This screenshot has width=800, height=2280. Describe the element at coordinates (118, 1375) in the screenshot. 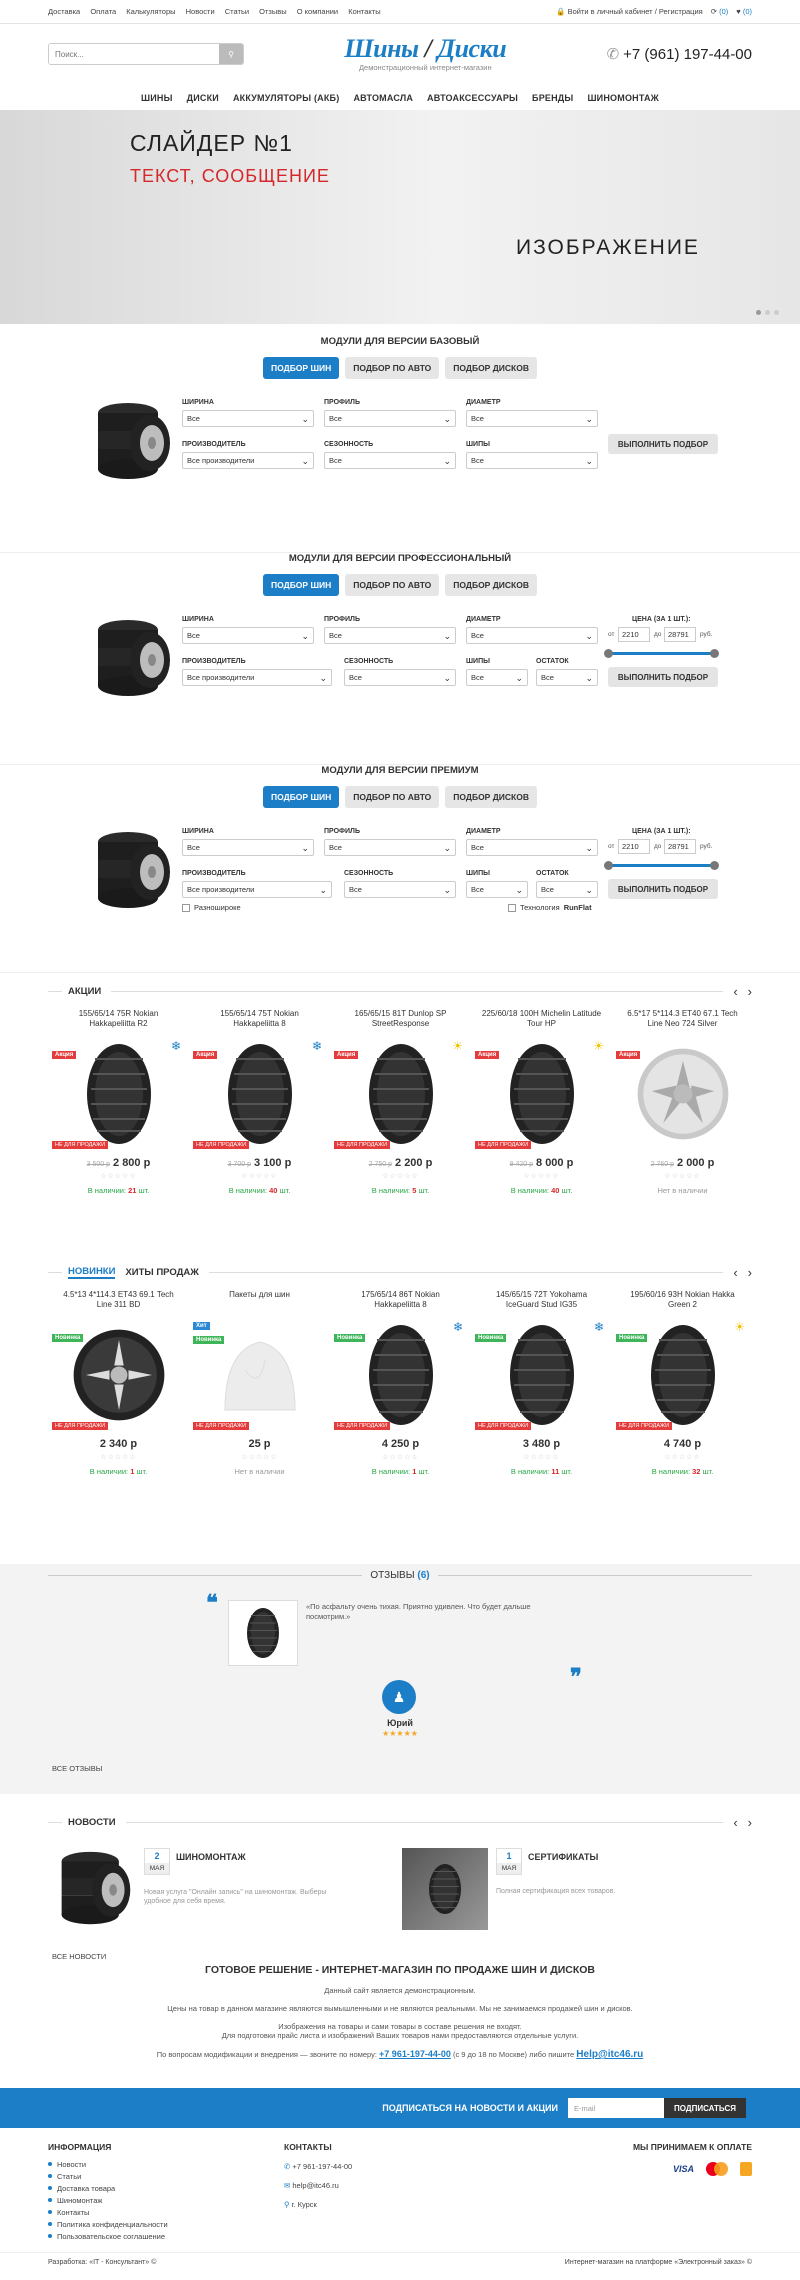

I see `product-image: Новинка НЕ ДЛЯ ПРОДАЖИ` at that location.